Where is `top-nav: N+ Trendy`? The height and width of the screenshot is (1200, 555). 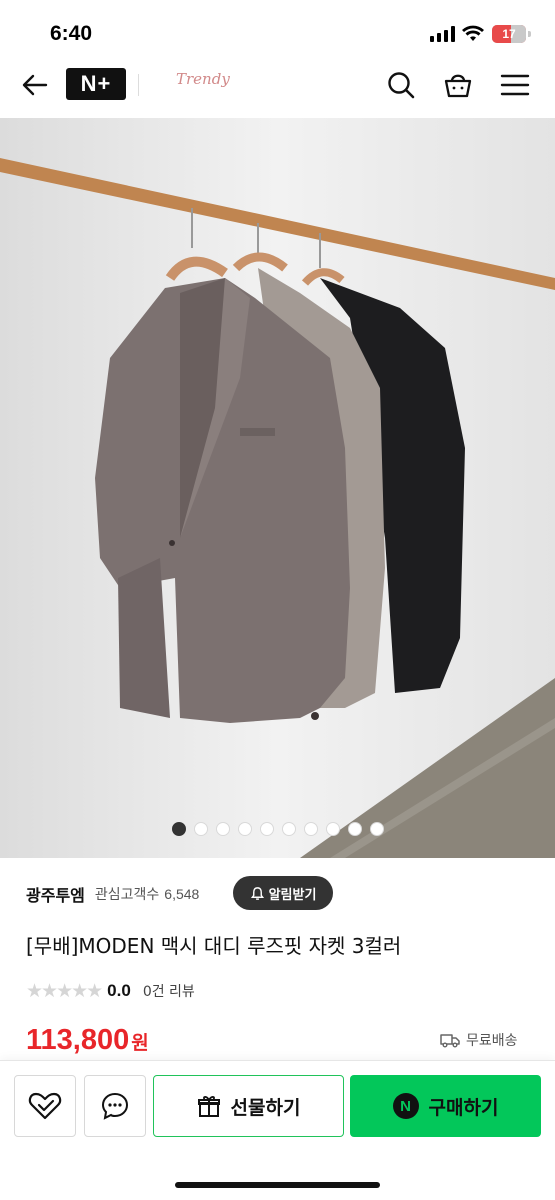
top-nav: N+ Trendy is located at coordinates (277, 89).